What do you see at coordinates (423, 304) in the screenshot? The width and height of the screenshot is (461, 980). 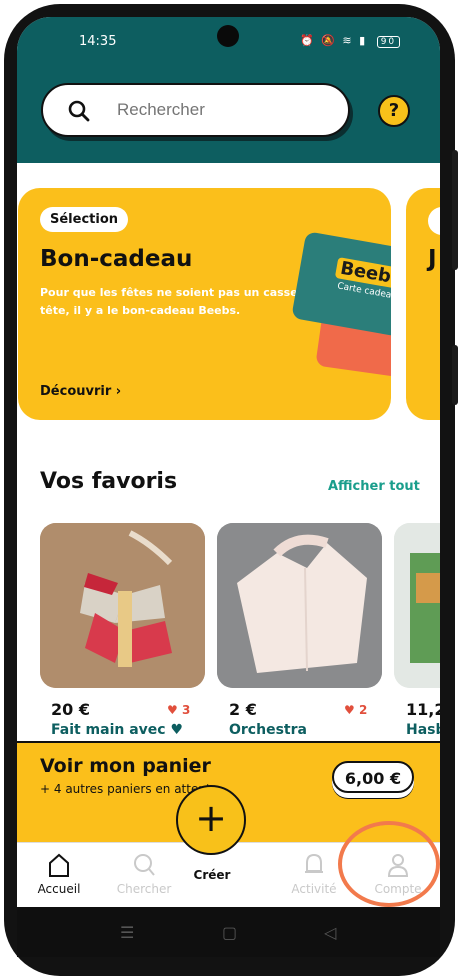 I see `next-banner: J` at bounding box center [423, 304].